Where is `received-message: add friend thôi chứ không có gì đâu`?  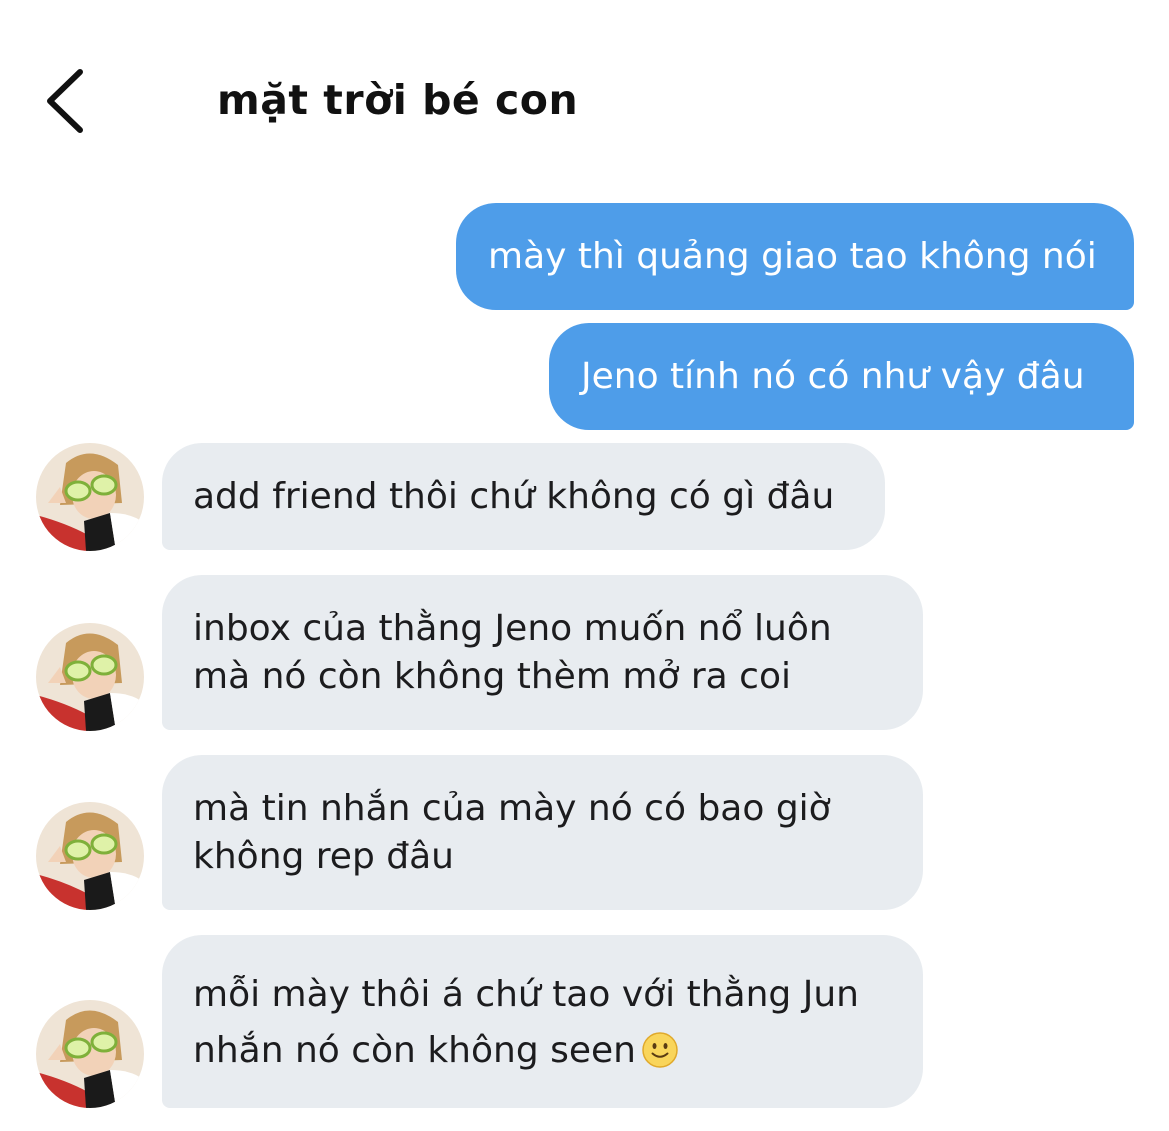
received-message: add friend thôi chứ không có gì đâu is located at coordinates (523, 496).